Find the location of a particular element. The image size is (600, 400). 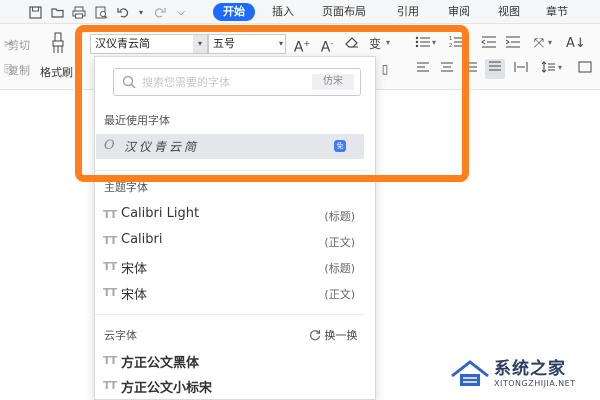

chinese-layout-icon: ⤧ is located at coordinates (539, 44).